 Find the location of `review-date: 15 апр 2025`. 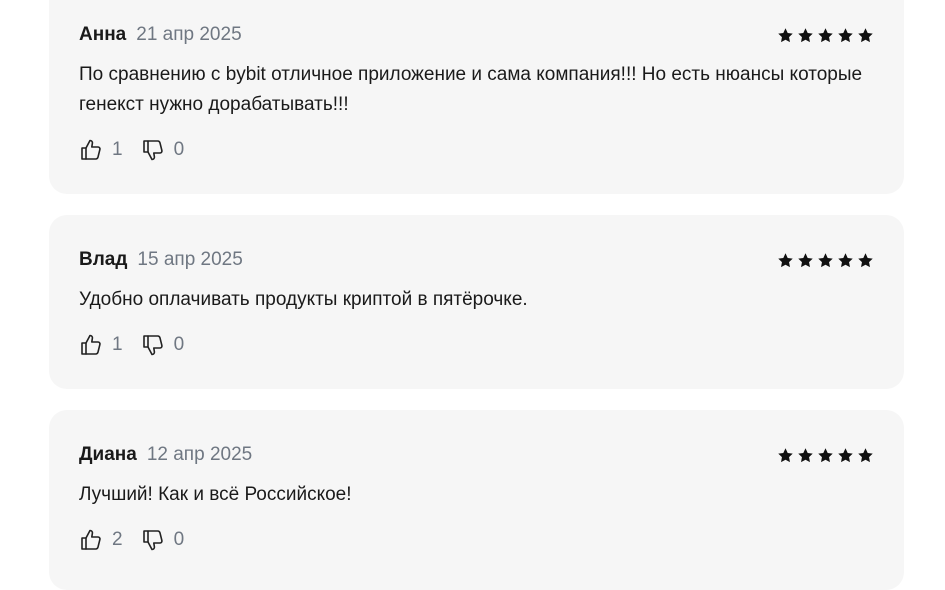

review-date: 15 апр 2025 is located at coordinates (190, 259).